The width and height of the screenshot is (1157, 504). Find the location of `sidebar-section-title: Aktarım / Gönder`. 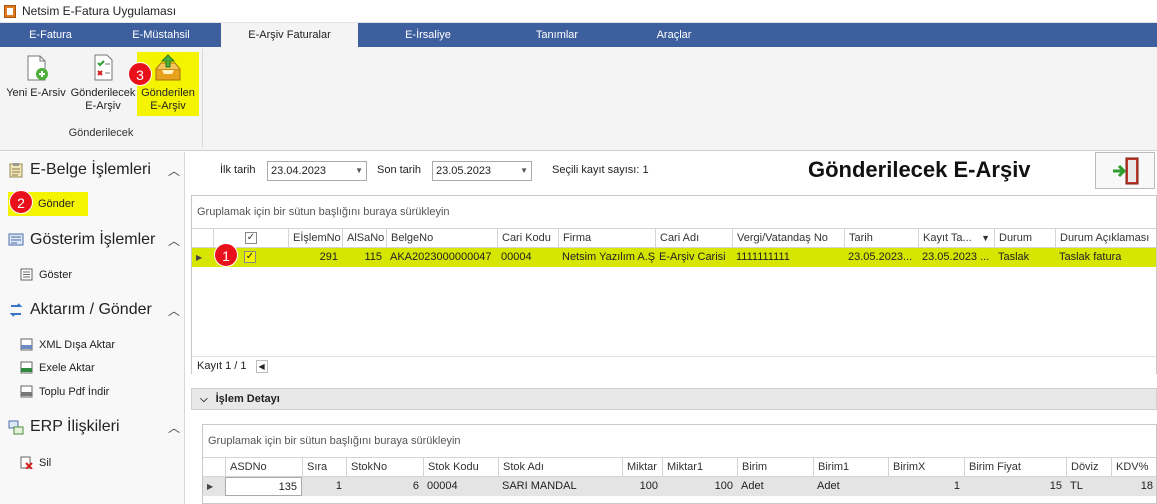

sidebar-section-title: Aktarım / Gönder is located at coordinates (91, 309).